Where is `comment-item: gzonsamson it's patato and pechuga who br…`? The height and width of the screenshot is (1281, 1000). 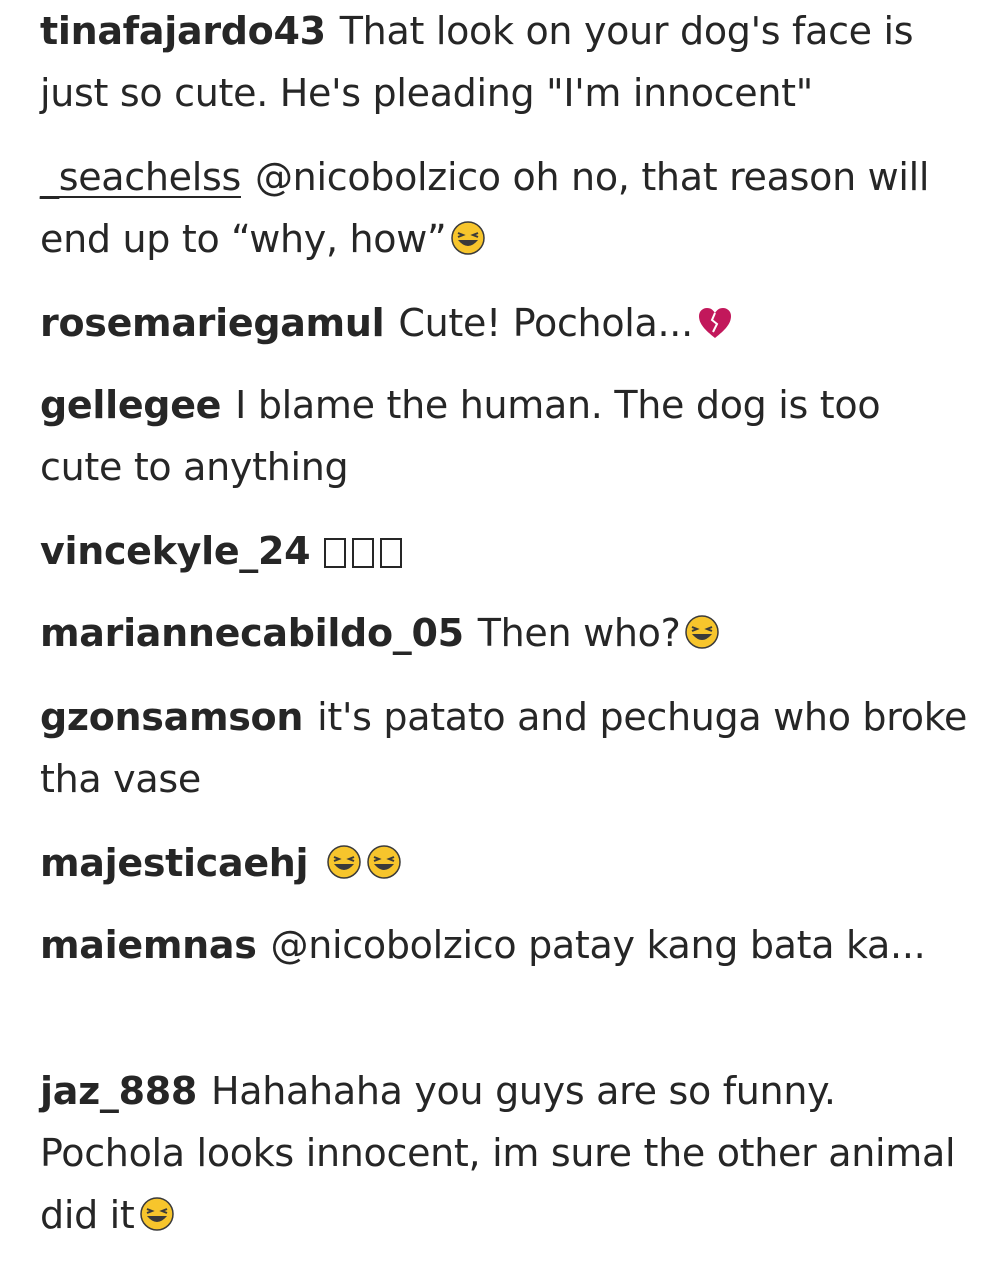
comment-item: gzonsamson it's patato and pechuga who br… is located at coordinates (505, 748).